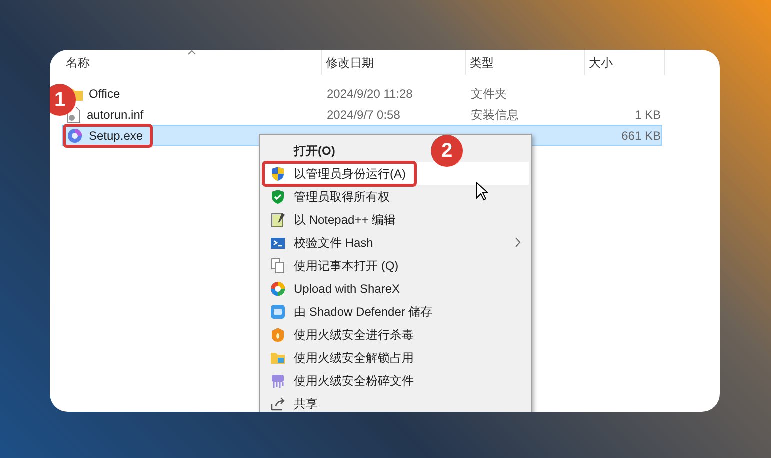 The width and height of the screenshot is (771, 458). I want to click on step-badge: 1, so click(63, 100).